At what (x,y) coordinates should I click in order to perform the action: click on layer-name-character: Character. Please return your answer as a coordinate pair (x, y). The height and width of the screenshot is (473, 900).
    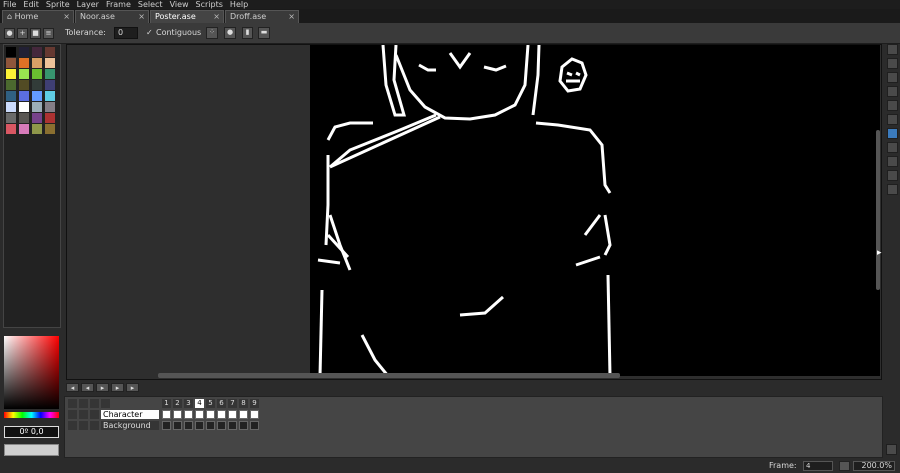
    Looking at the image, I should click on (130, 414).